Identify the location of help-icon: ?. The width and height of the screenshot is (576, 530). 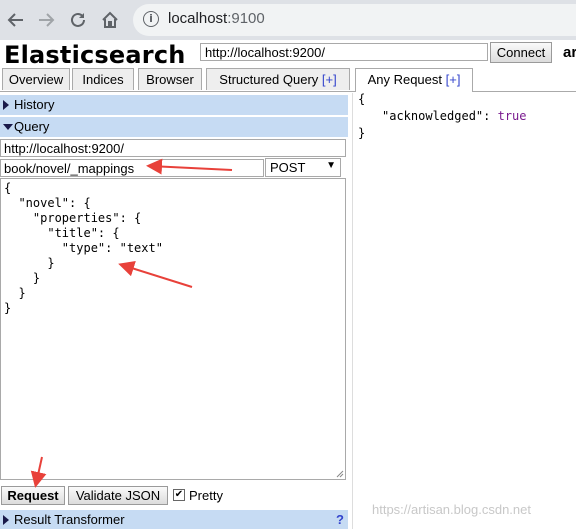
(340, 520).